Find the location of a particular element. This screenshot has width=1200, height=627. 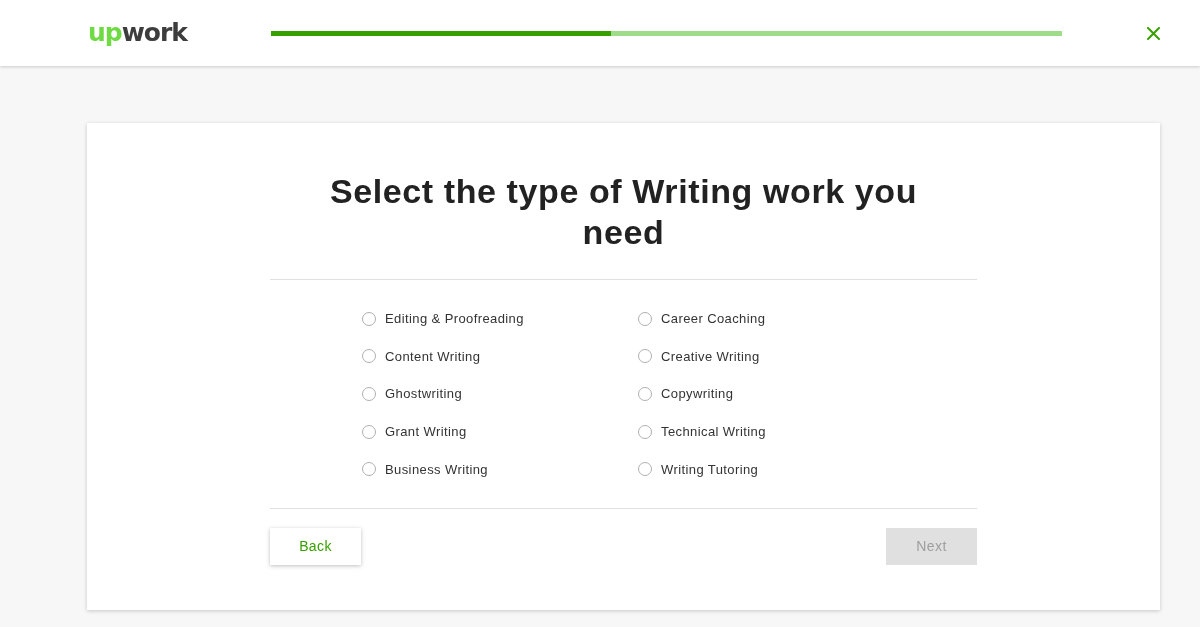

radio-option: Copywriting is located at coordinates (686, 394).